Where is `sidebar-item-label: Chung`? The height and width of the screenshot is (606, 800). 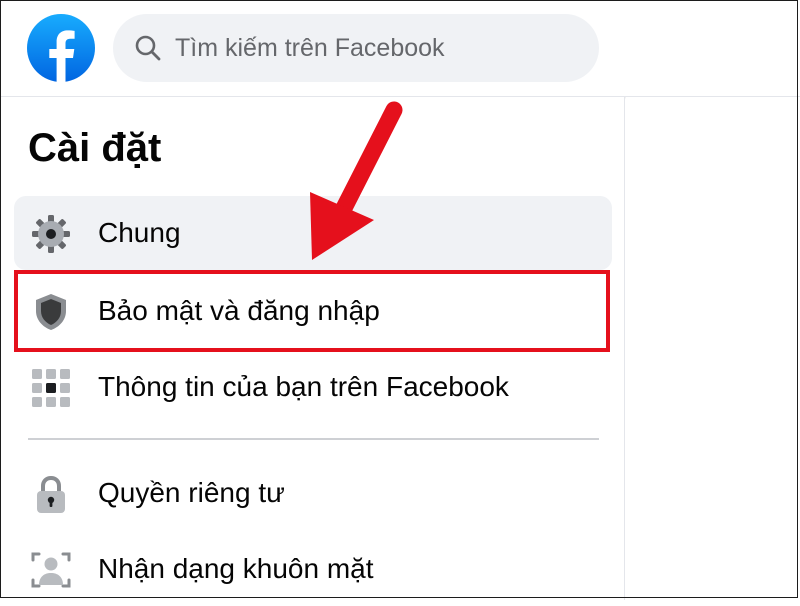
sidebar-item-label: Chung is located at coordinates (139, 232).